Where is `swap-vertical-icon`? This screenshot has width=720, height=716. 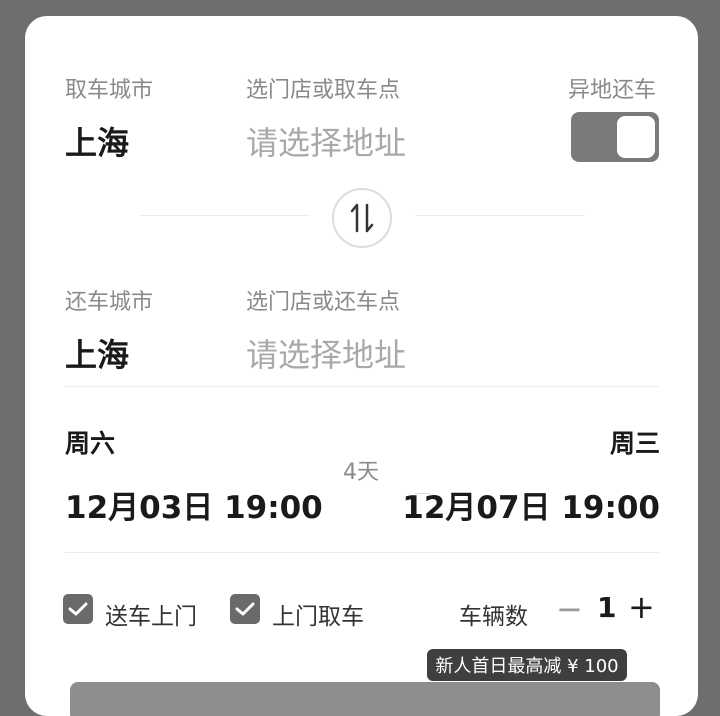 swap-vertical-icon is located at coordinates (362, 218).